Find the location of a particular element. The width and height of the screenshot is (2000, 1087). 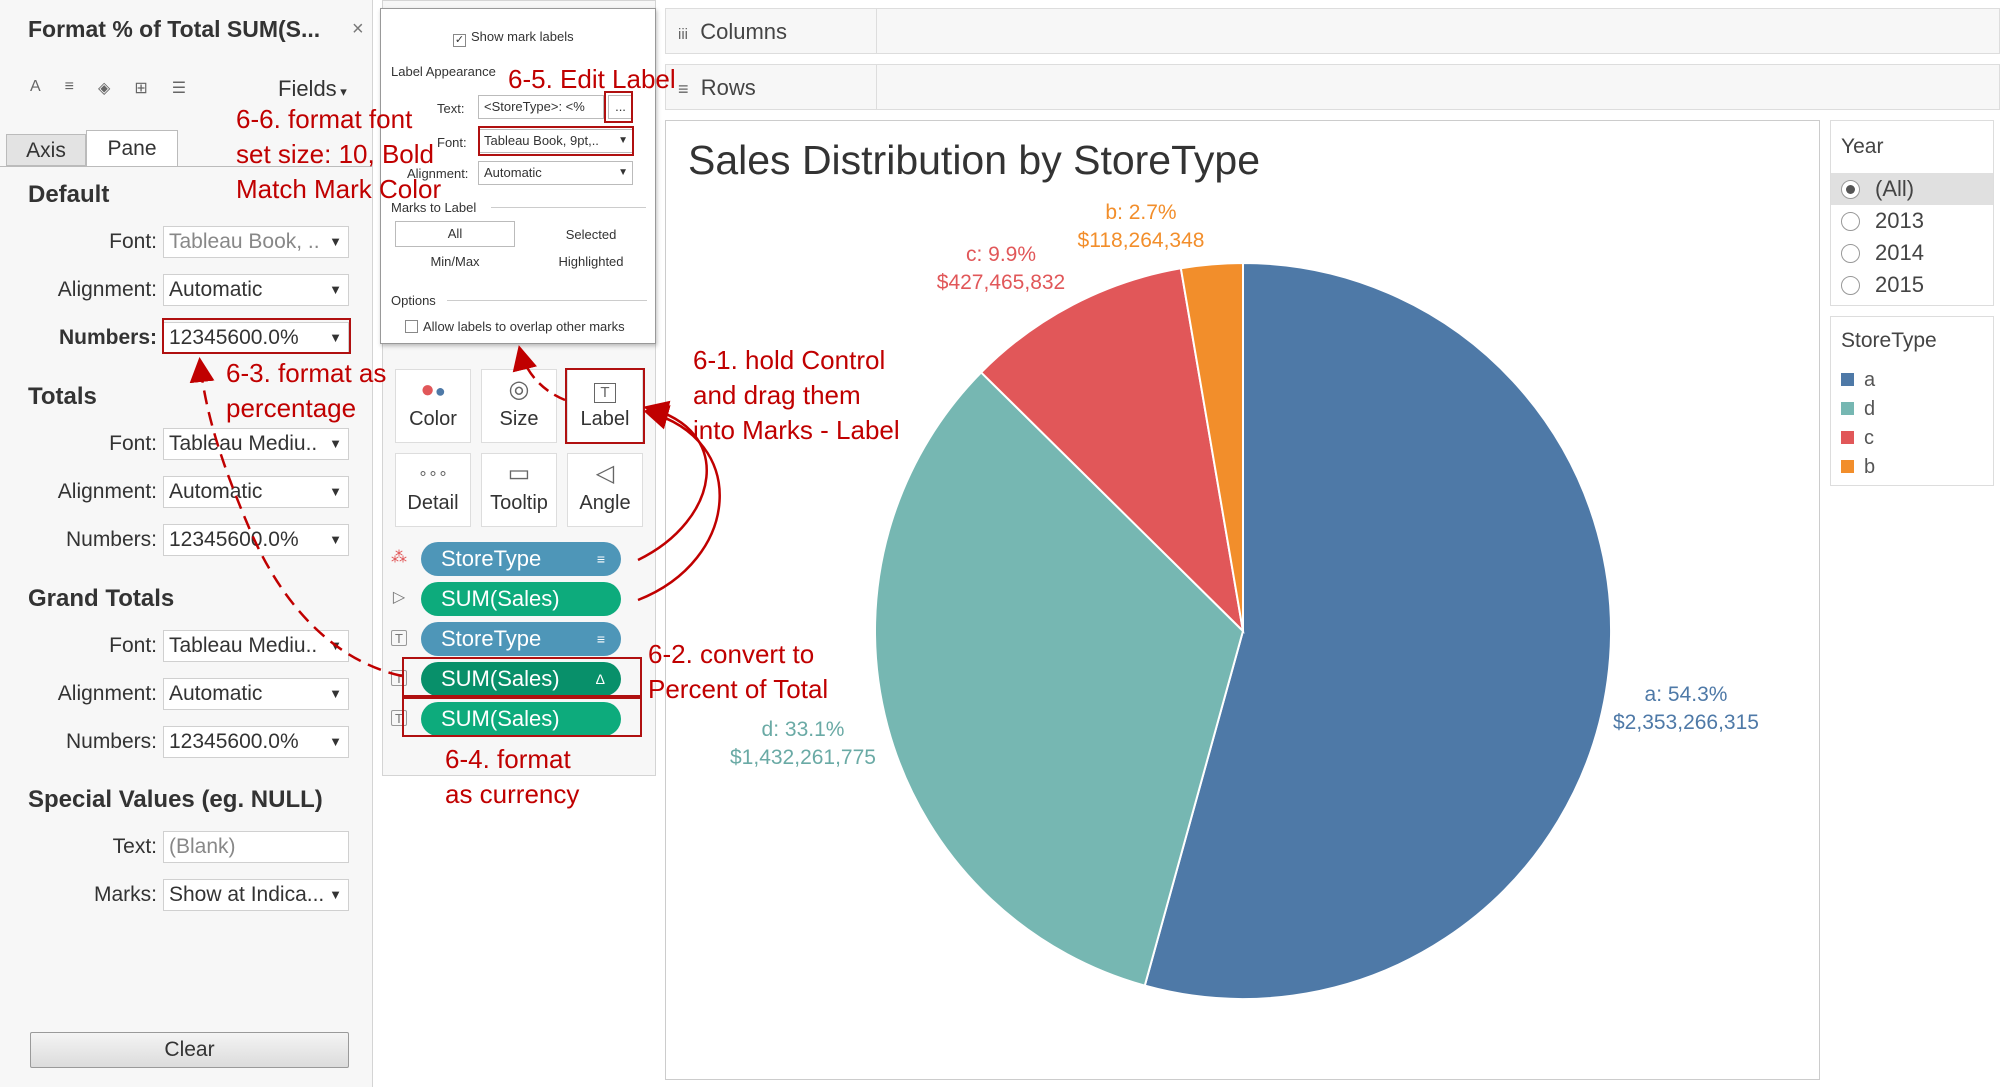

totals-numbers-label: Numbers: is located at coordinates (111, 539).